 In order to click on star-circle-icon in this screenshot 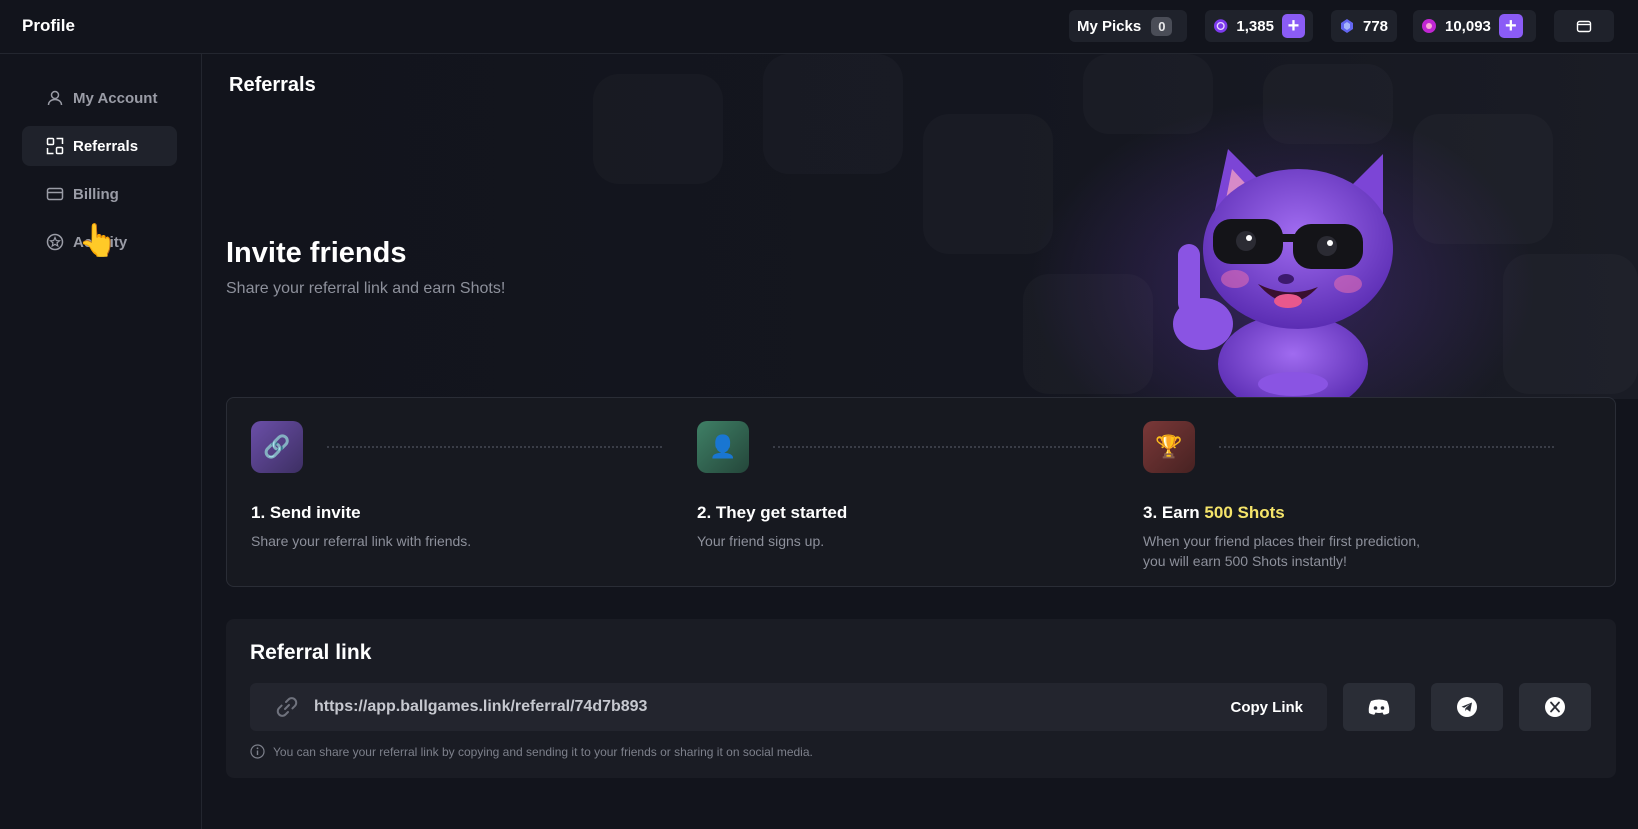, I will do `click(55, 242)`.